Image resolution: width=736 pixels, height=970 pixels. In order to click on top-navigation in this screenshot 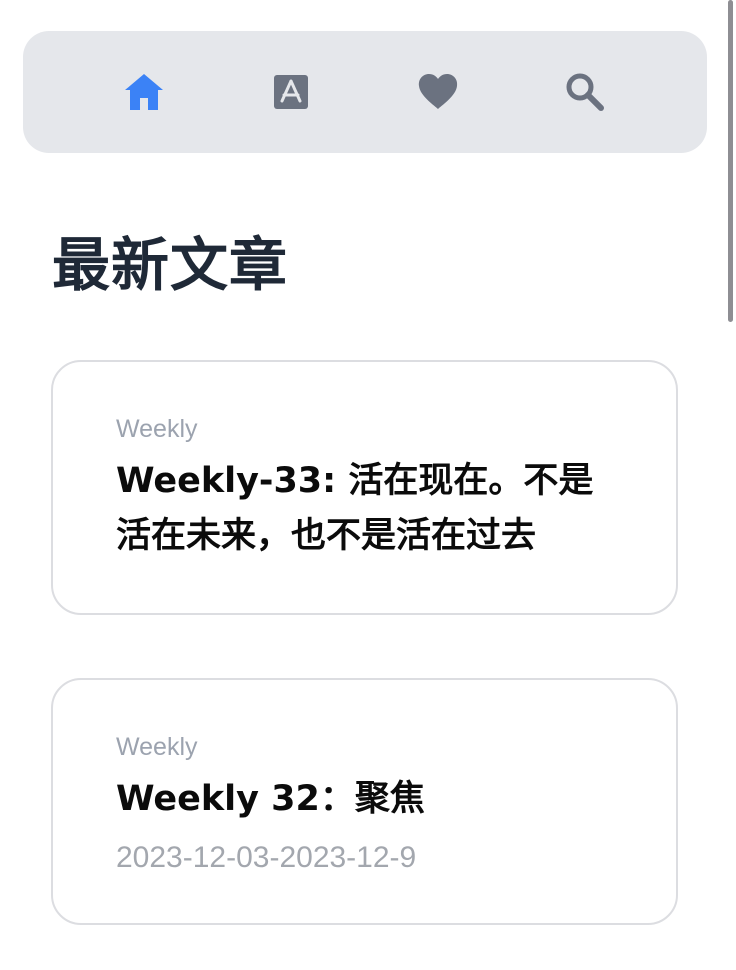, I will do `click(365, 92)`.